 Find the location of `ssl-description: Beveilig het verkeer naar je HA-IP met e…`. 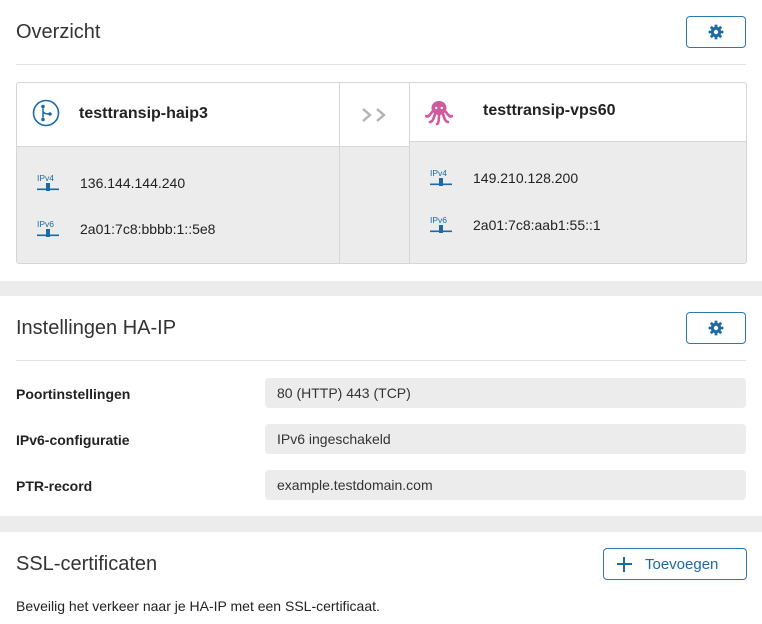

ssl-description: Beveilig het verkeer naar je HA-IP met e… is located at coordinates (198, 606).